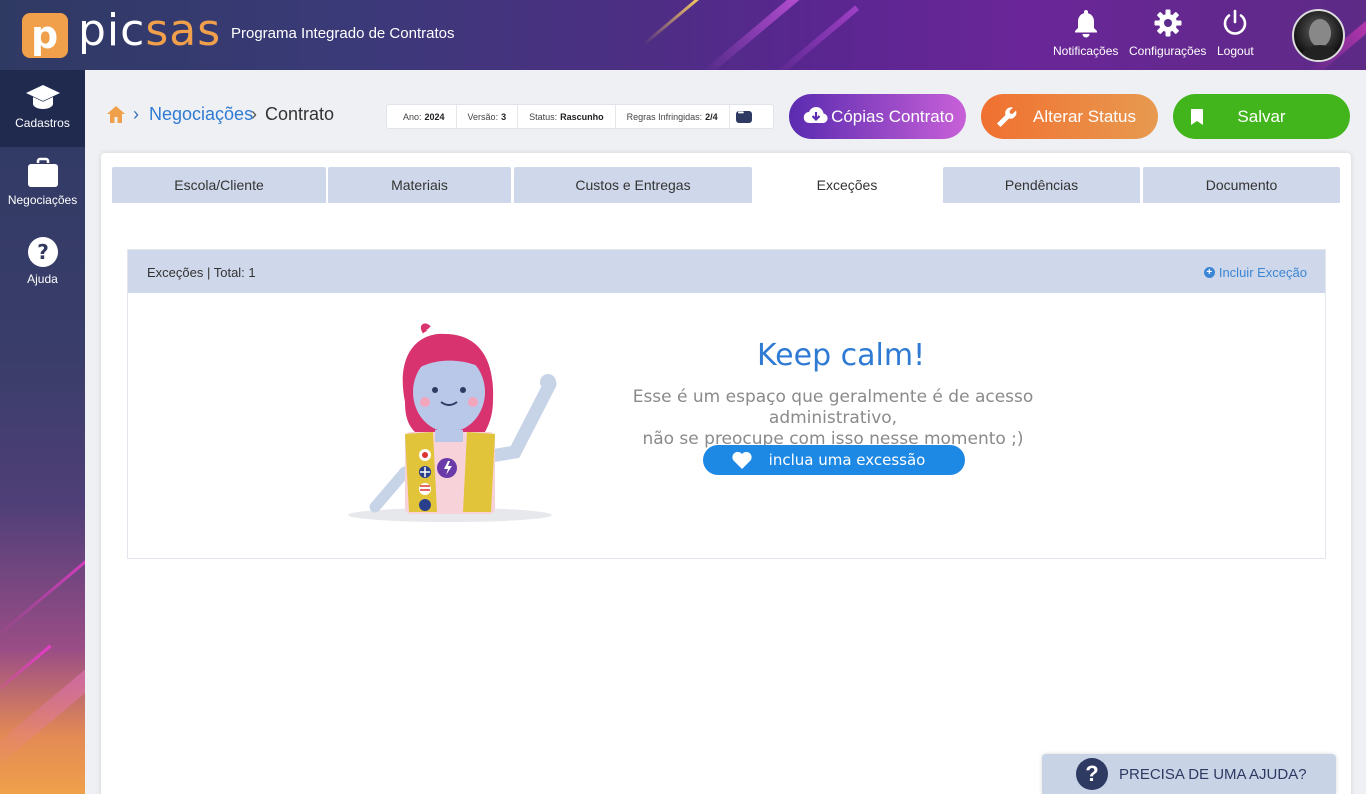  Describe the element at coordinates (1209, 272) in the screenshot. I see `plus-circle-icon: +` at that location.